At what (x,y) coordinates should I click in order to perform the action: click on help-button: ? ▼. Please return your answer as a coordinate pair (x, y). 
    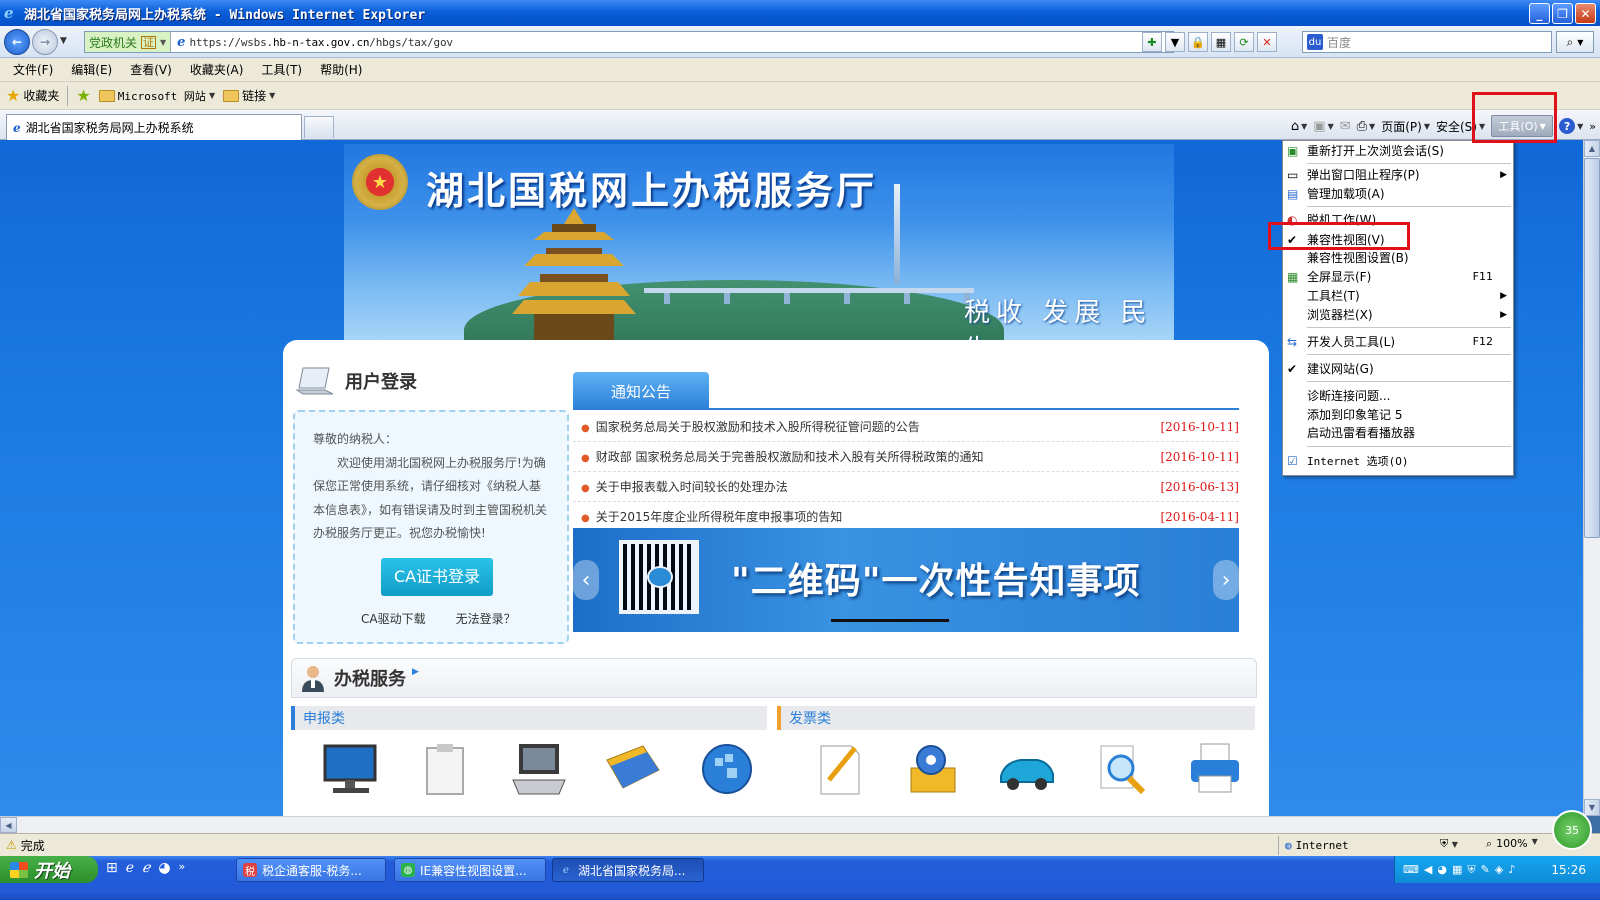
    Looking at the image, I should click on (1571, 126).